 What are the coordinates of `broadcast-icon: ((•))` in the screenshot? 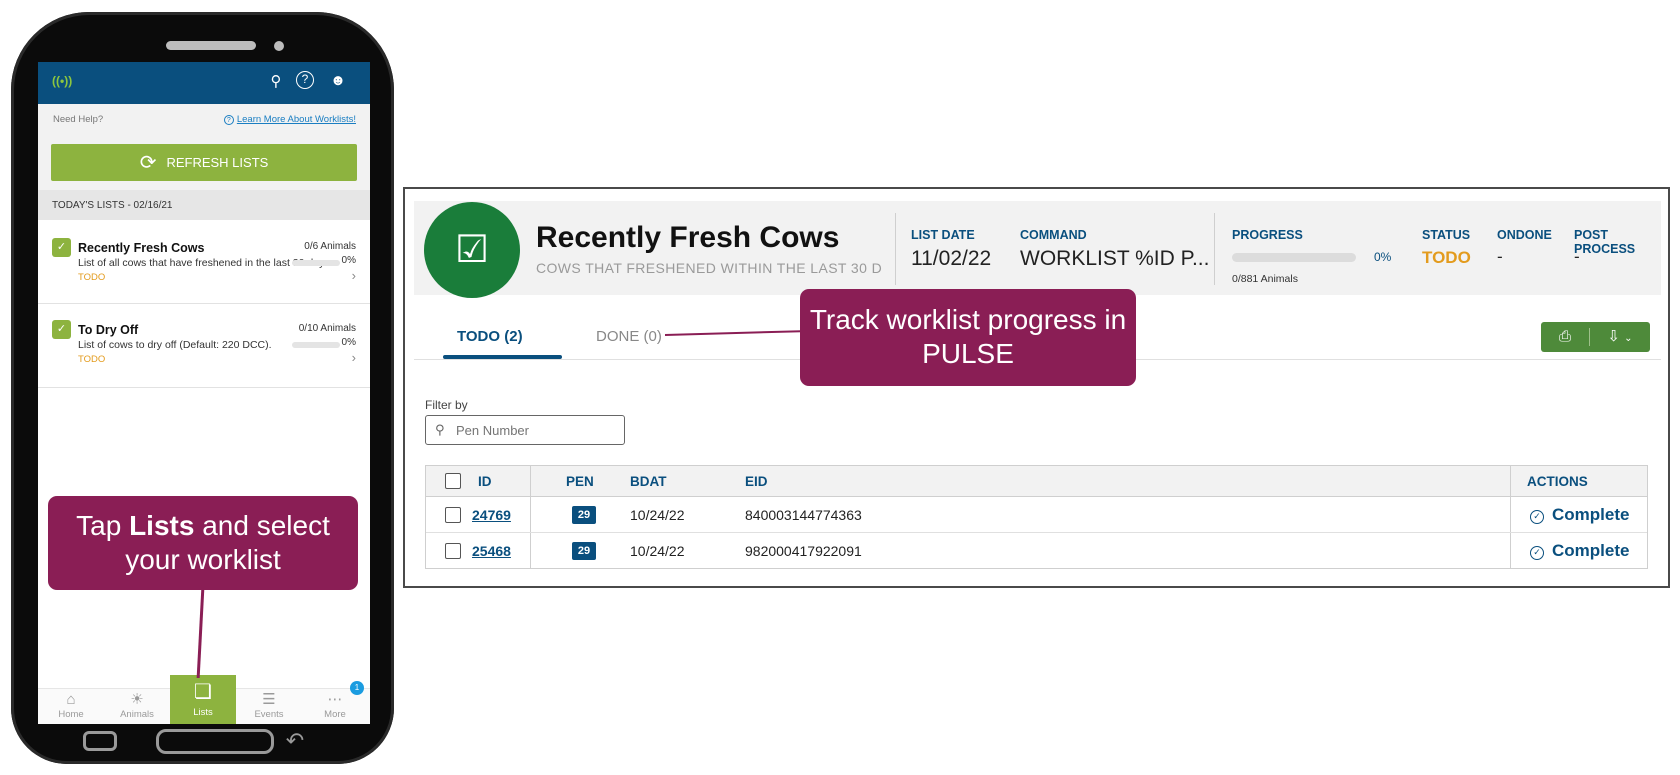 It's located at (62, 81).